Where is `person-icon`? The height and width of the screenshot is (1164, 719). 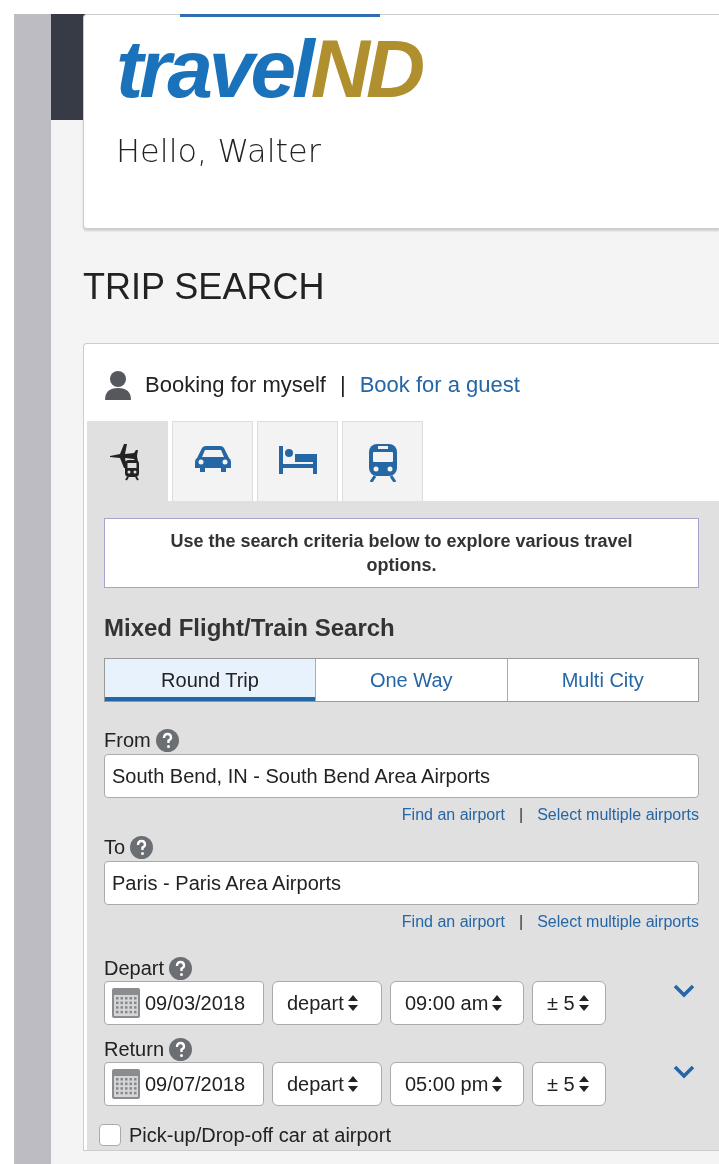
person-icon is located at coordinates (118, 384).